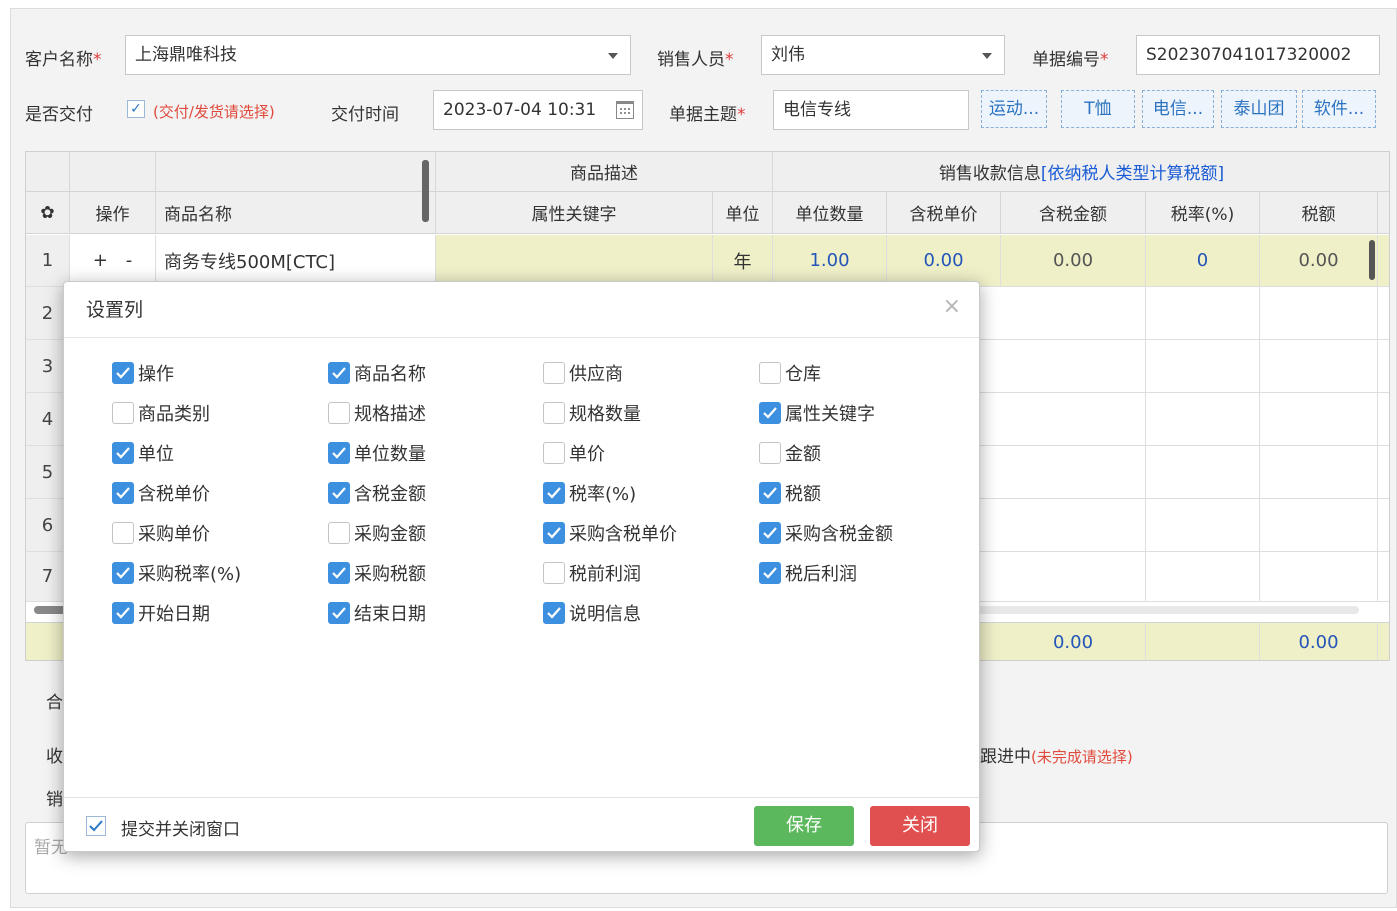 The height and width of the screenshot is (911, 1397). Describe the element at coordinates (377, 493) in the screenshot. I see `column-option: 含税金额` at that location.